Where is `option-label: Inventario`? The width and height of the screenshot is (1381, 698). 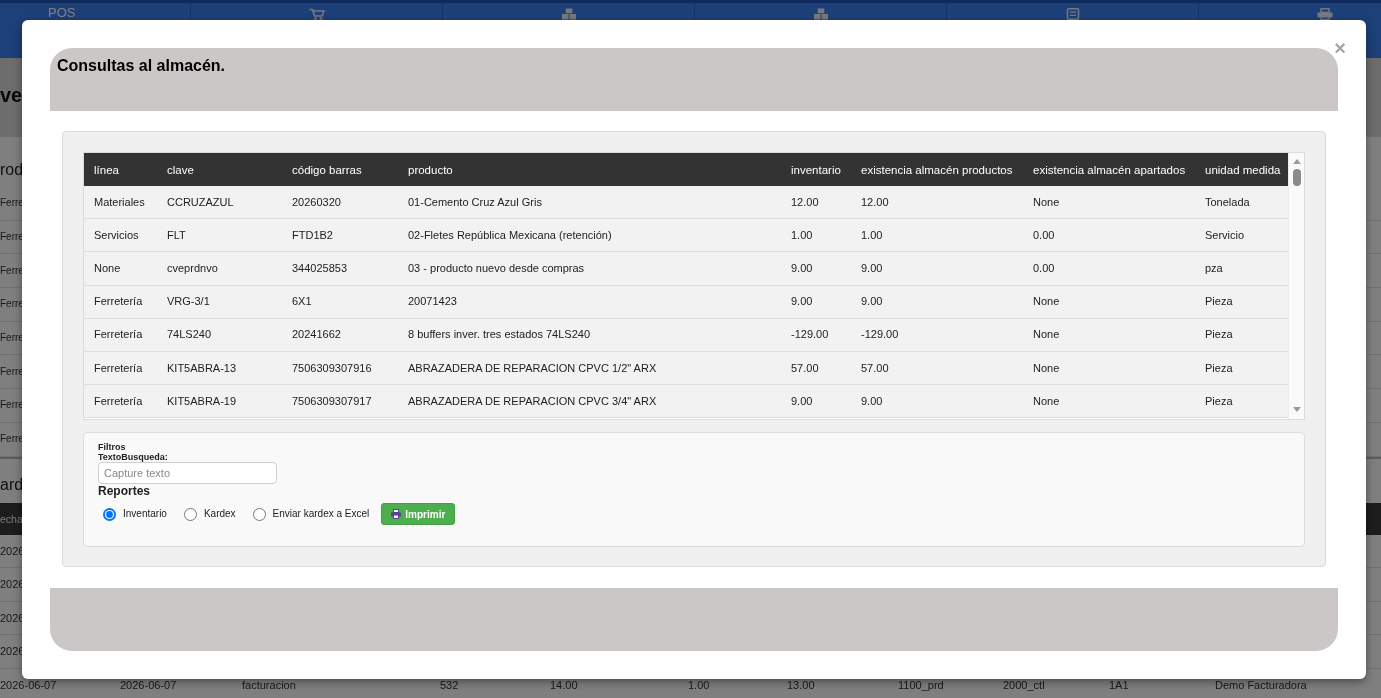 option-label: Inventario is located at coordinates (145, 514).